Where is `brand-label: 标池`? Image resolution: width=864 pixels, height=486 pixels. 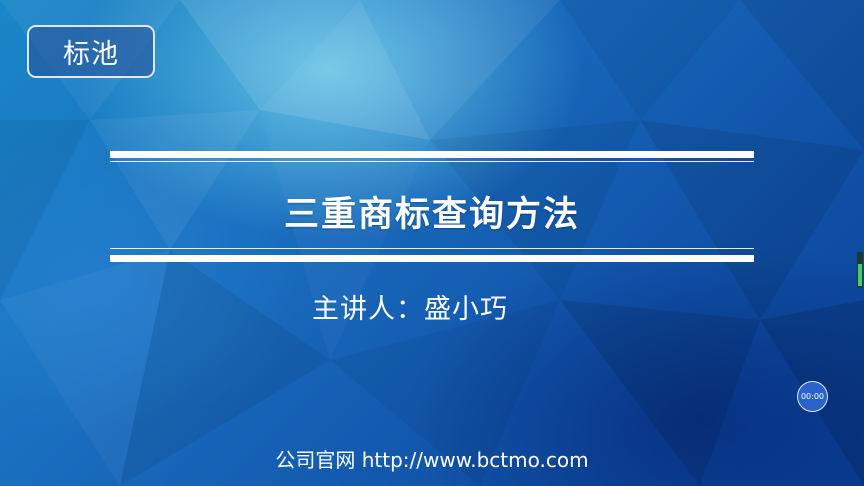 brand-label: 标池 is located at coordinates (91, 54).